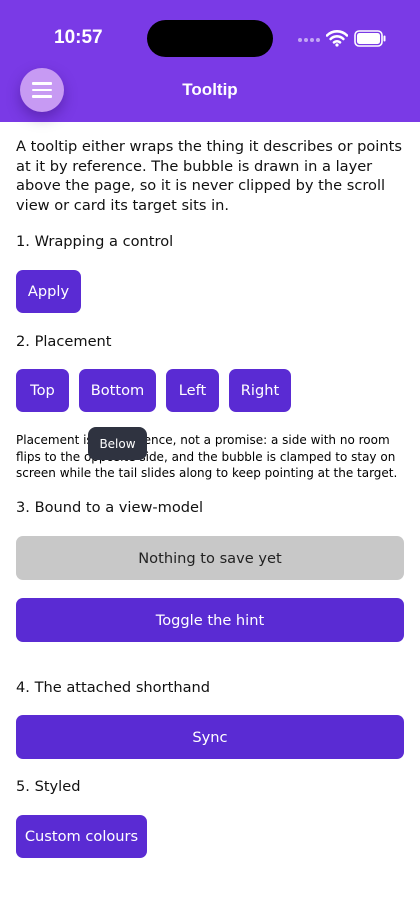 This screenshot has height=912, width=420. I want to click on battery-icon, so click(370, 38).